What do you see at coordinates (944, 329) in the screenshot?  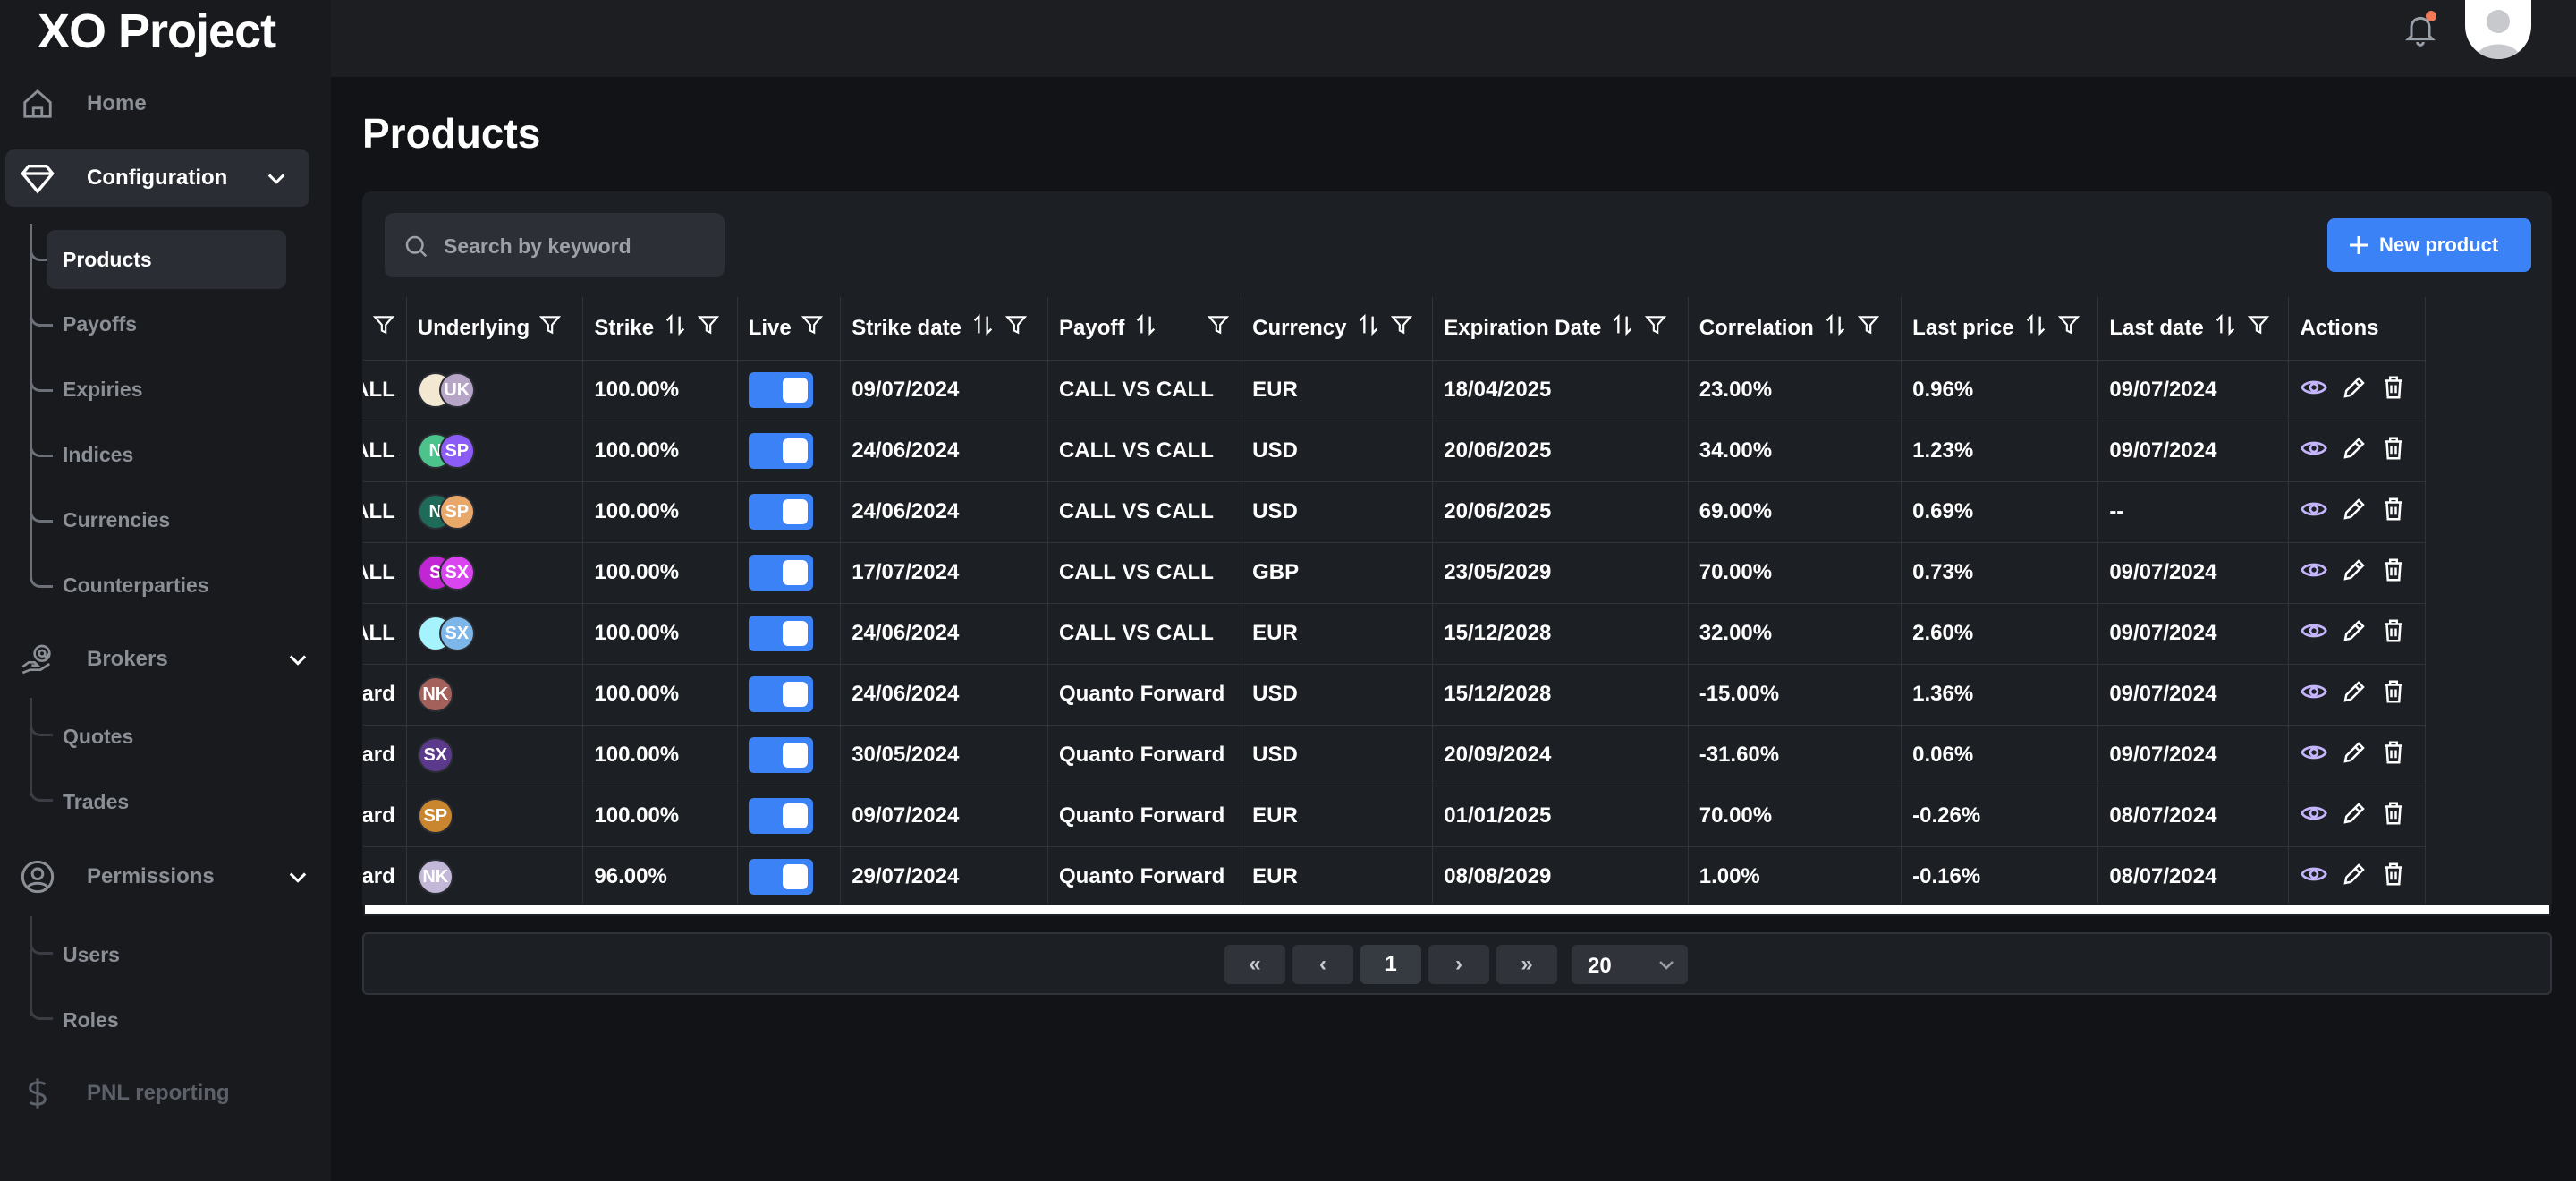 I see `col-header-strike-date: Strike date` at bounding box center [944, 329].